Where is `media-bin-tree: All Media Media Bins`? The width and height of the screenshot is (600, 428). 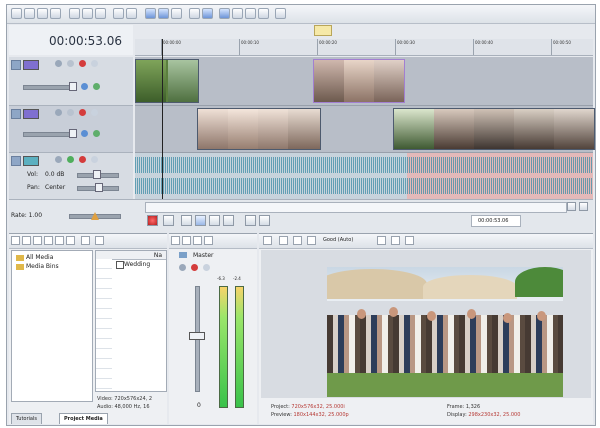
media-bin-tree: All Media Media Bins is located at coordinates (52, 326).